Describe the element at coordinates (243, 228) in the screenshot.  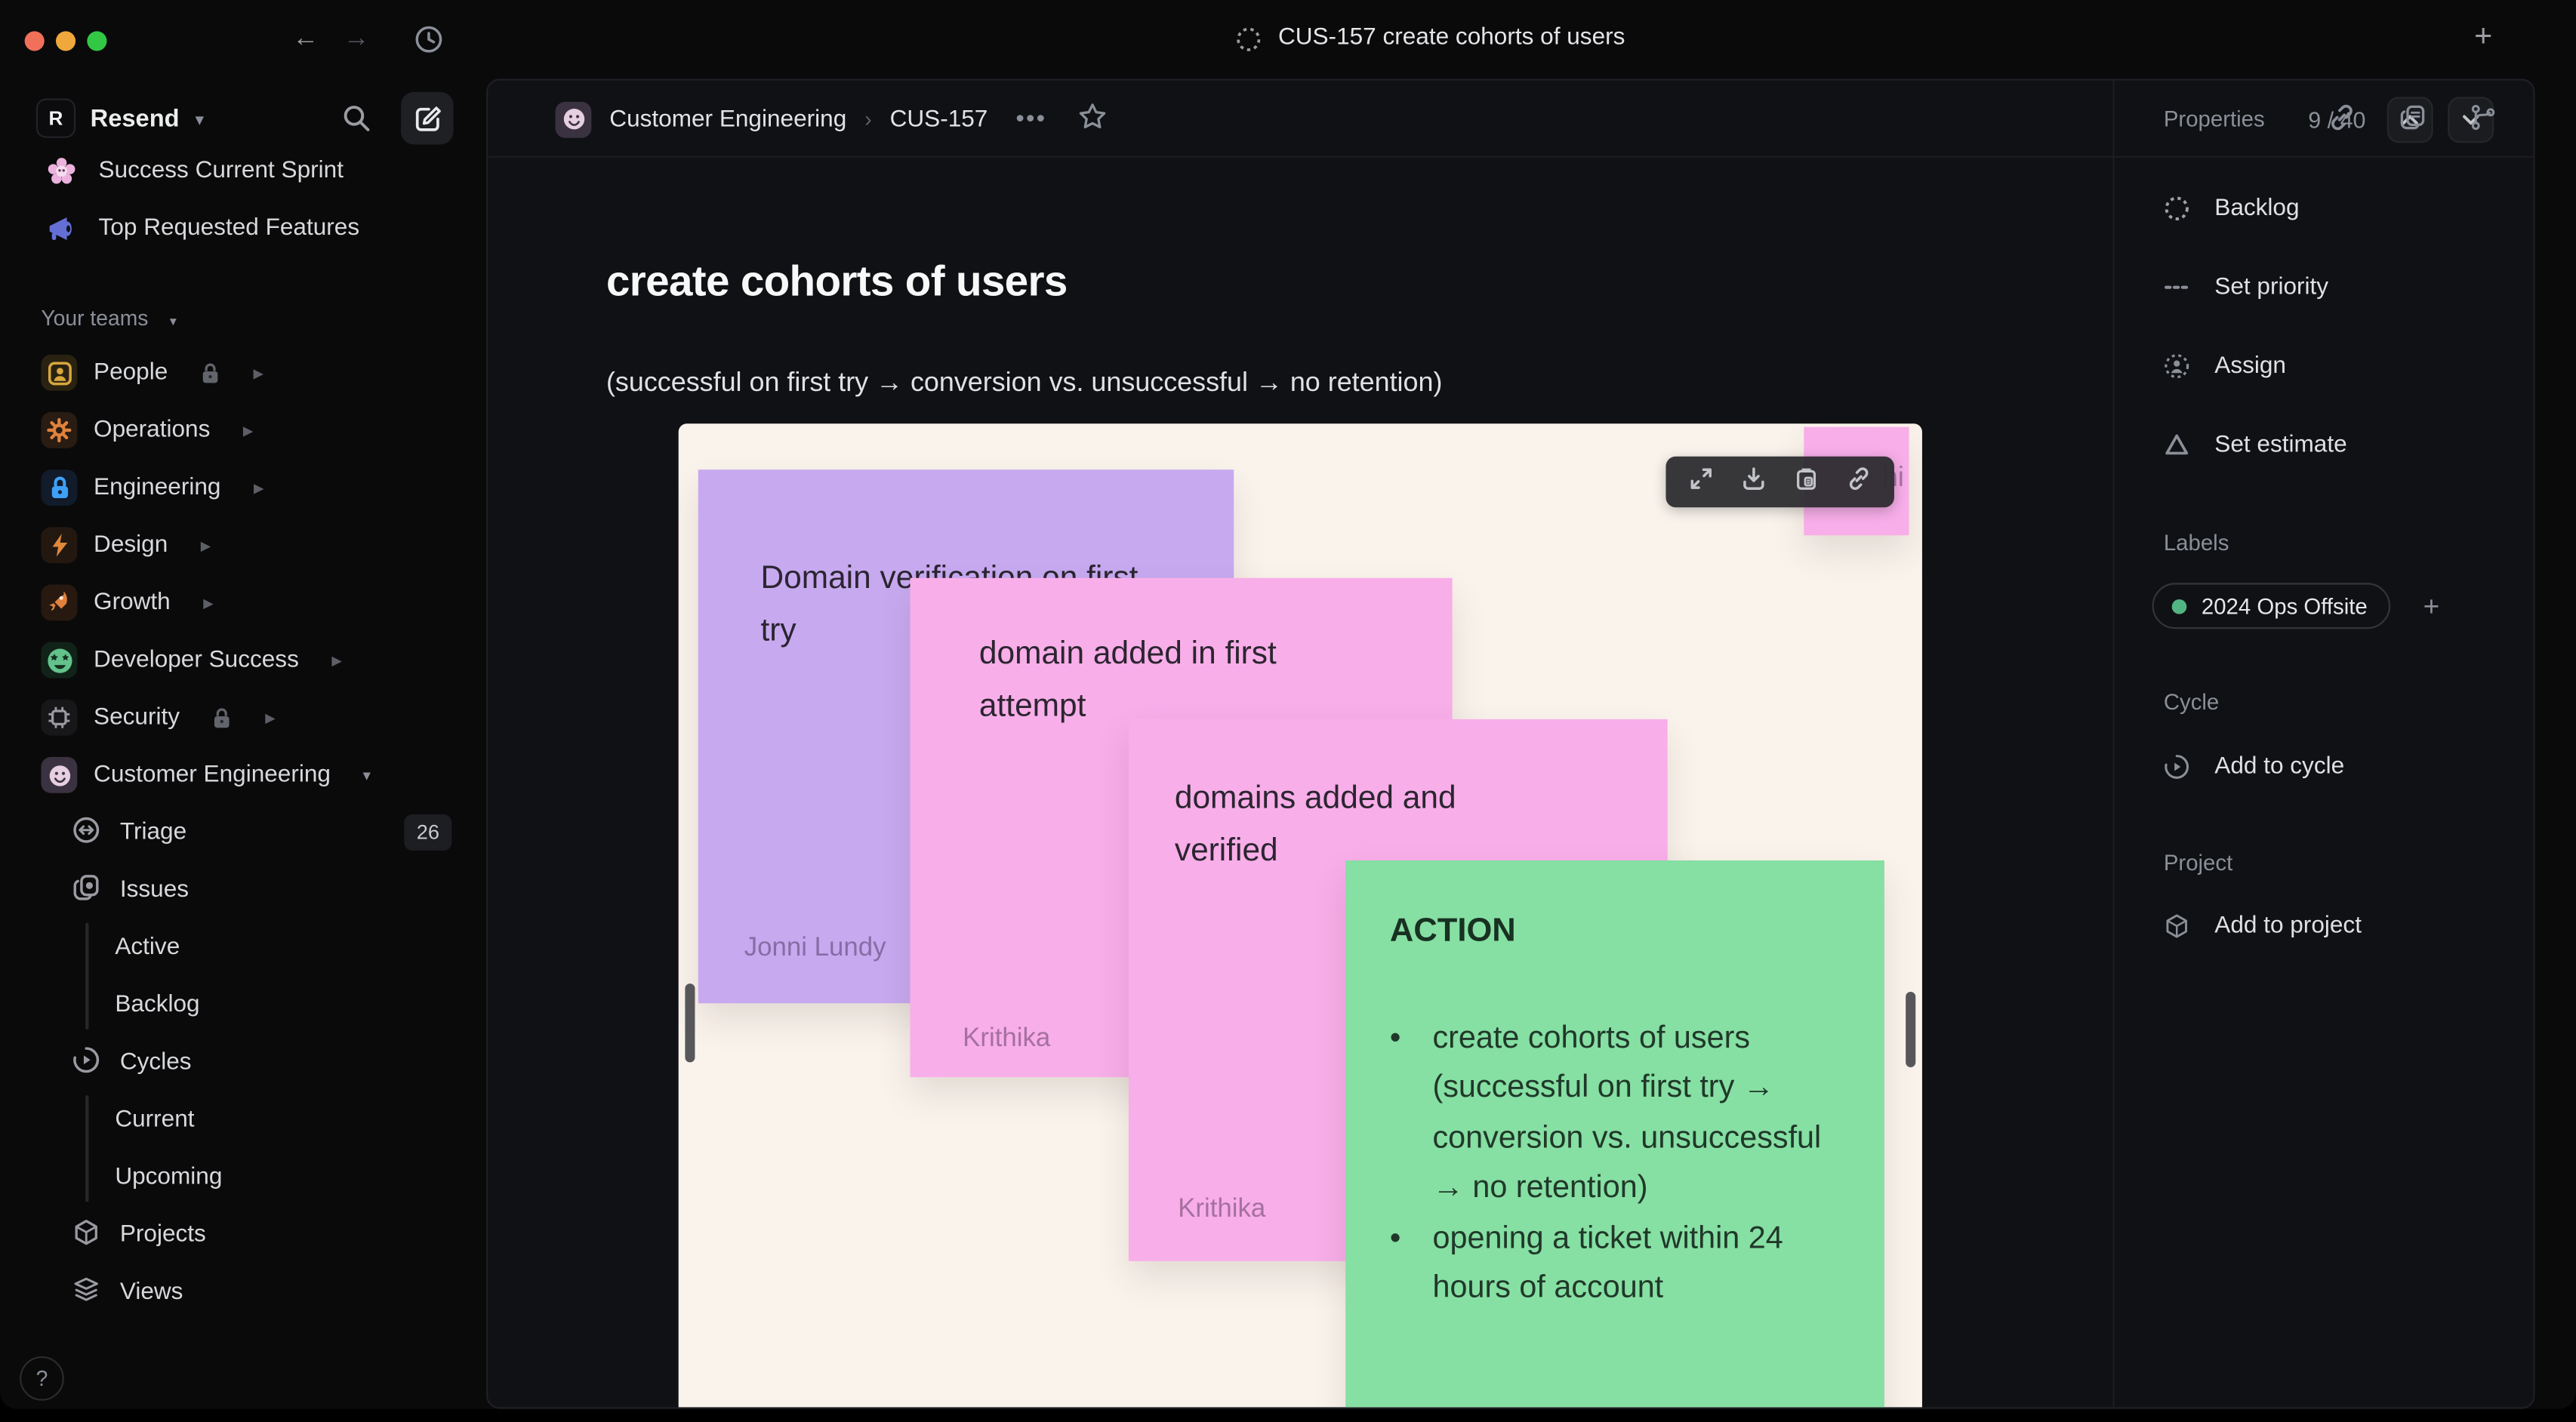
I see `sidebar-item-top-requested-features: Top Requested Features` at that location.